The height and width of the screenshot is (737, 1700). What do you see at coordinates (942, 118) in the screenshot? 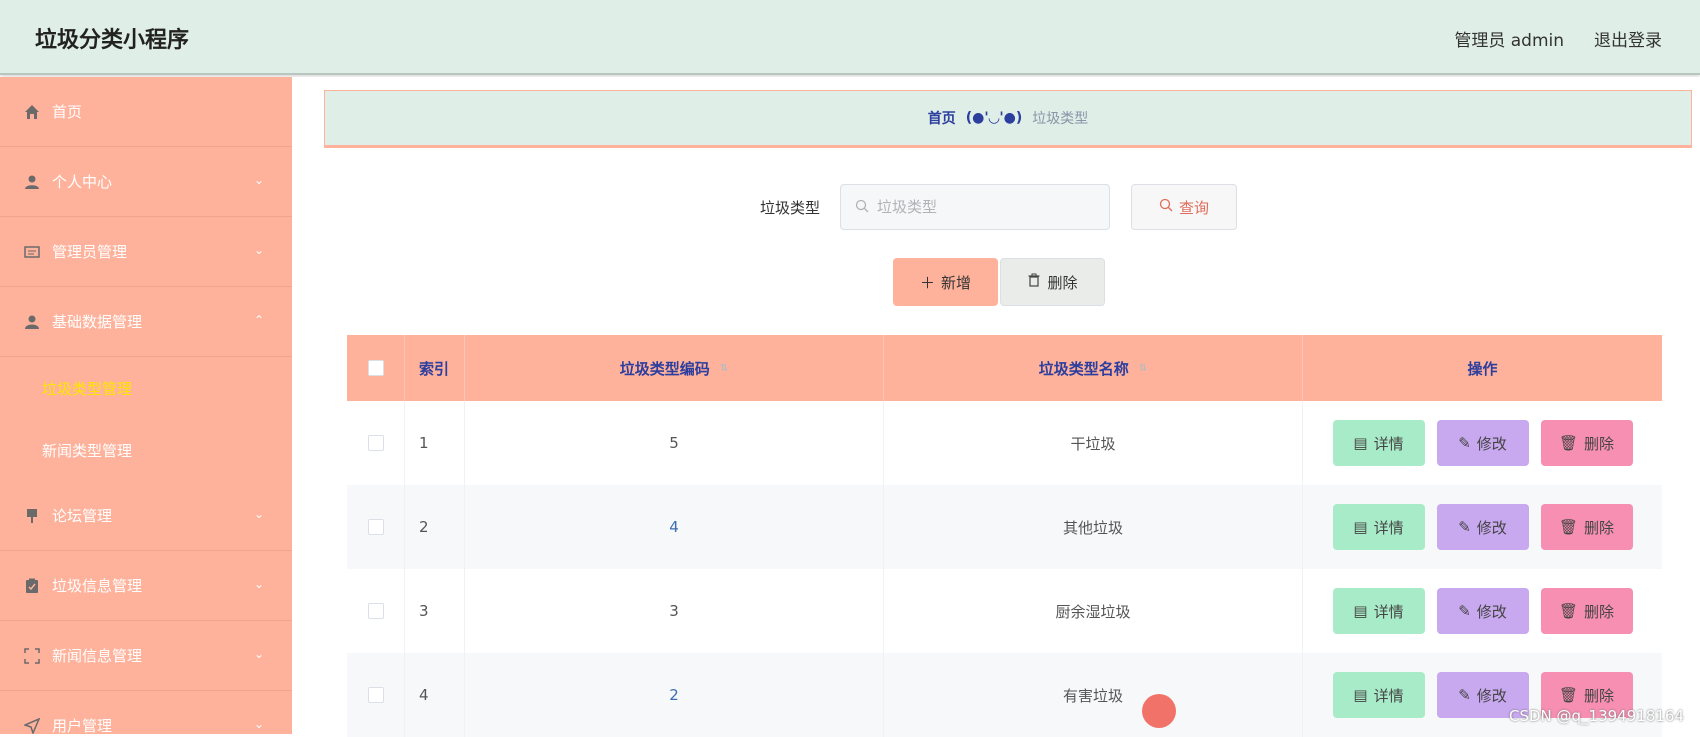
I see `breadcrumb-home: 首页` at bounding box center [942, 118].